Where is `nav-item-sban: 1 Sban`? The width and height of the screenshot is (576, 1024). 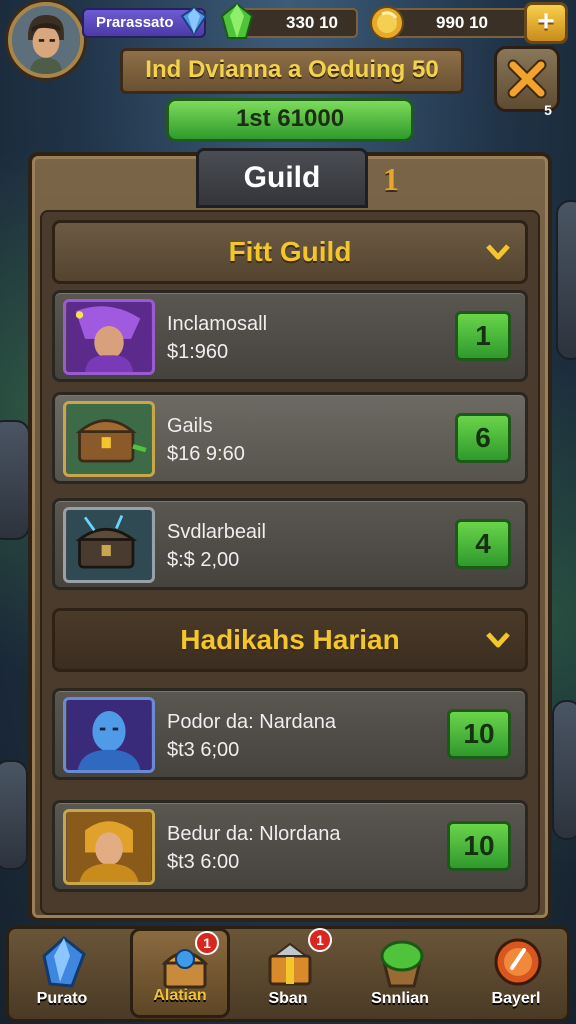
nav-item-sban: 1 Sban is located at coordinates (288, 973).